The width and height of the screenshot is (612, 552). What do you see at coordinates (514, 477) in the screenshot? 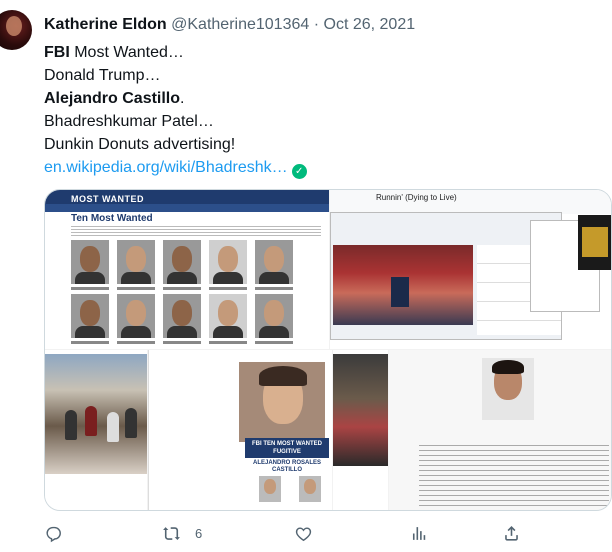
I see `article-text-block` at bounding box center [514, 477].